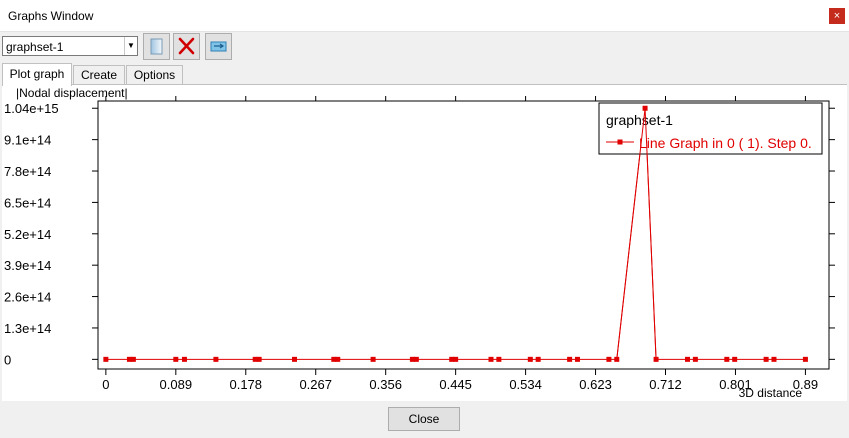 The image size is (849, 438). I want to click on legend-series-label: Line Graph in 0 ( 1). Step 0., so click(725, 143).